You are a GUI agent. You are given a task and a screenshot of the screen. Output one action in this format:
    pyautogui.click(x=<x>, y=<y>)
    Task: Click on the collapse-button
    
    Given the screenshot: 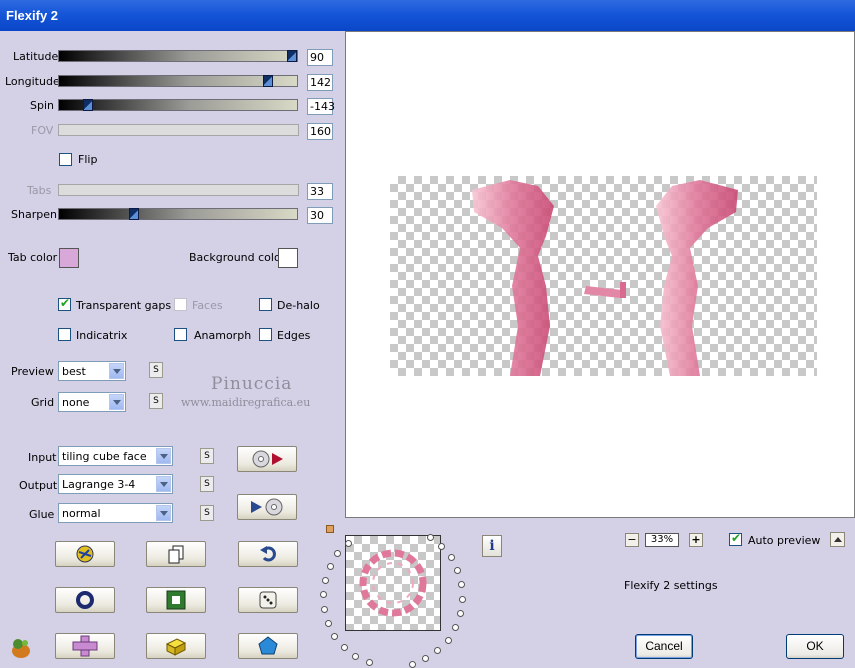 What is the action you would take?
    pyautogui.click(x=837, y=539)
    